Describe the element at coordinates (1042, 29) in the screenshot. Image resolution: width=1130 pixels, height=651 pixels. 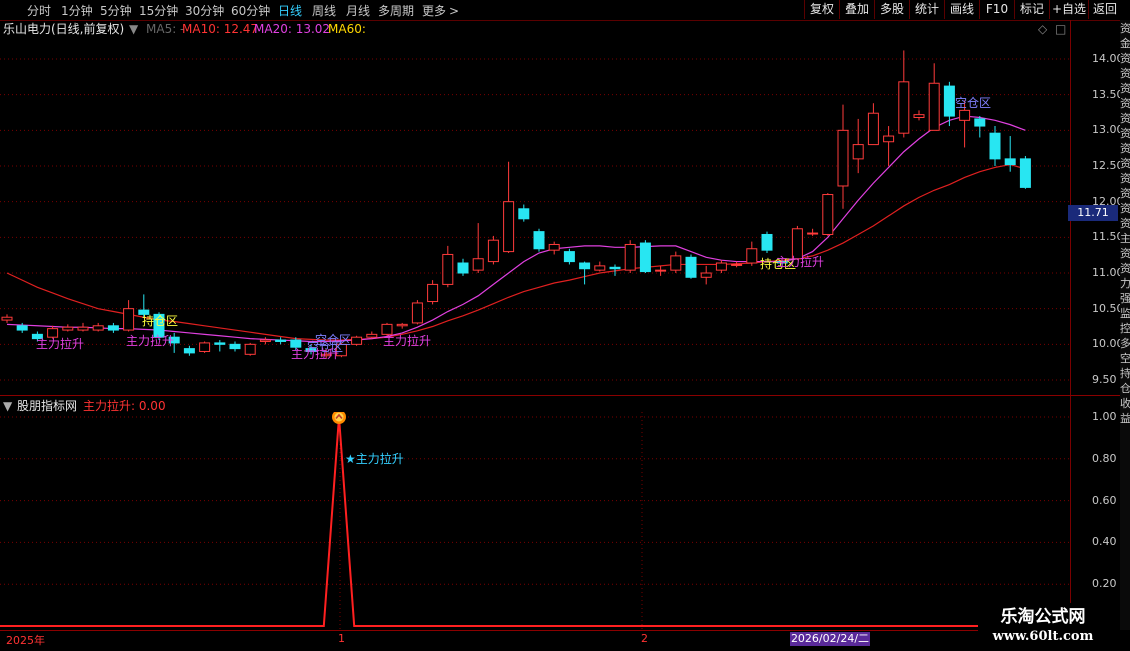
I see `diamond-icon: ◇` at that location.